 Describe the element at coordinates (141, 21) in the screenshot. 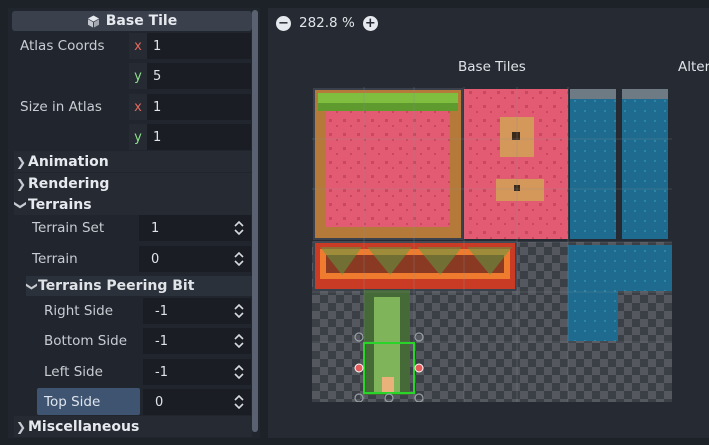

I see `header-title: Base Tile` at that location.